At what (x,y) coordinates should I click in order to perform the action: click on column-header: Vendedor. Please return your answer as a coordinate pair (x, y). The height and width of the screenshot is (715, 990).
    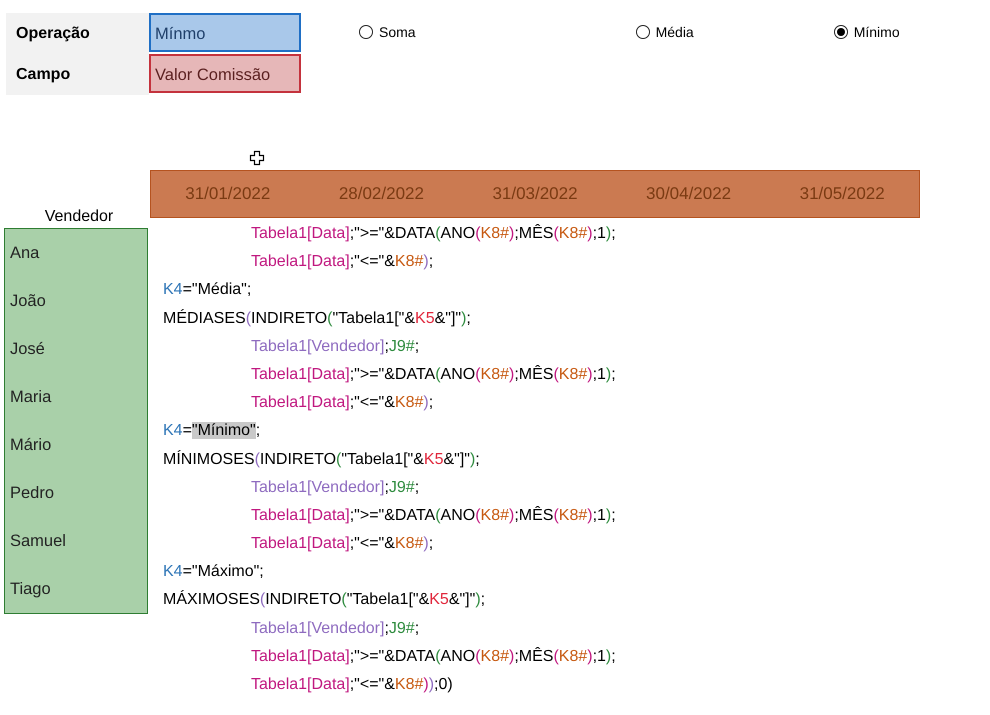
    Looking at the image, I should click on (79, 217).